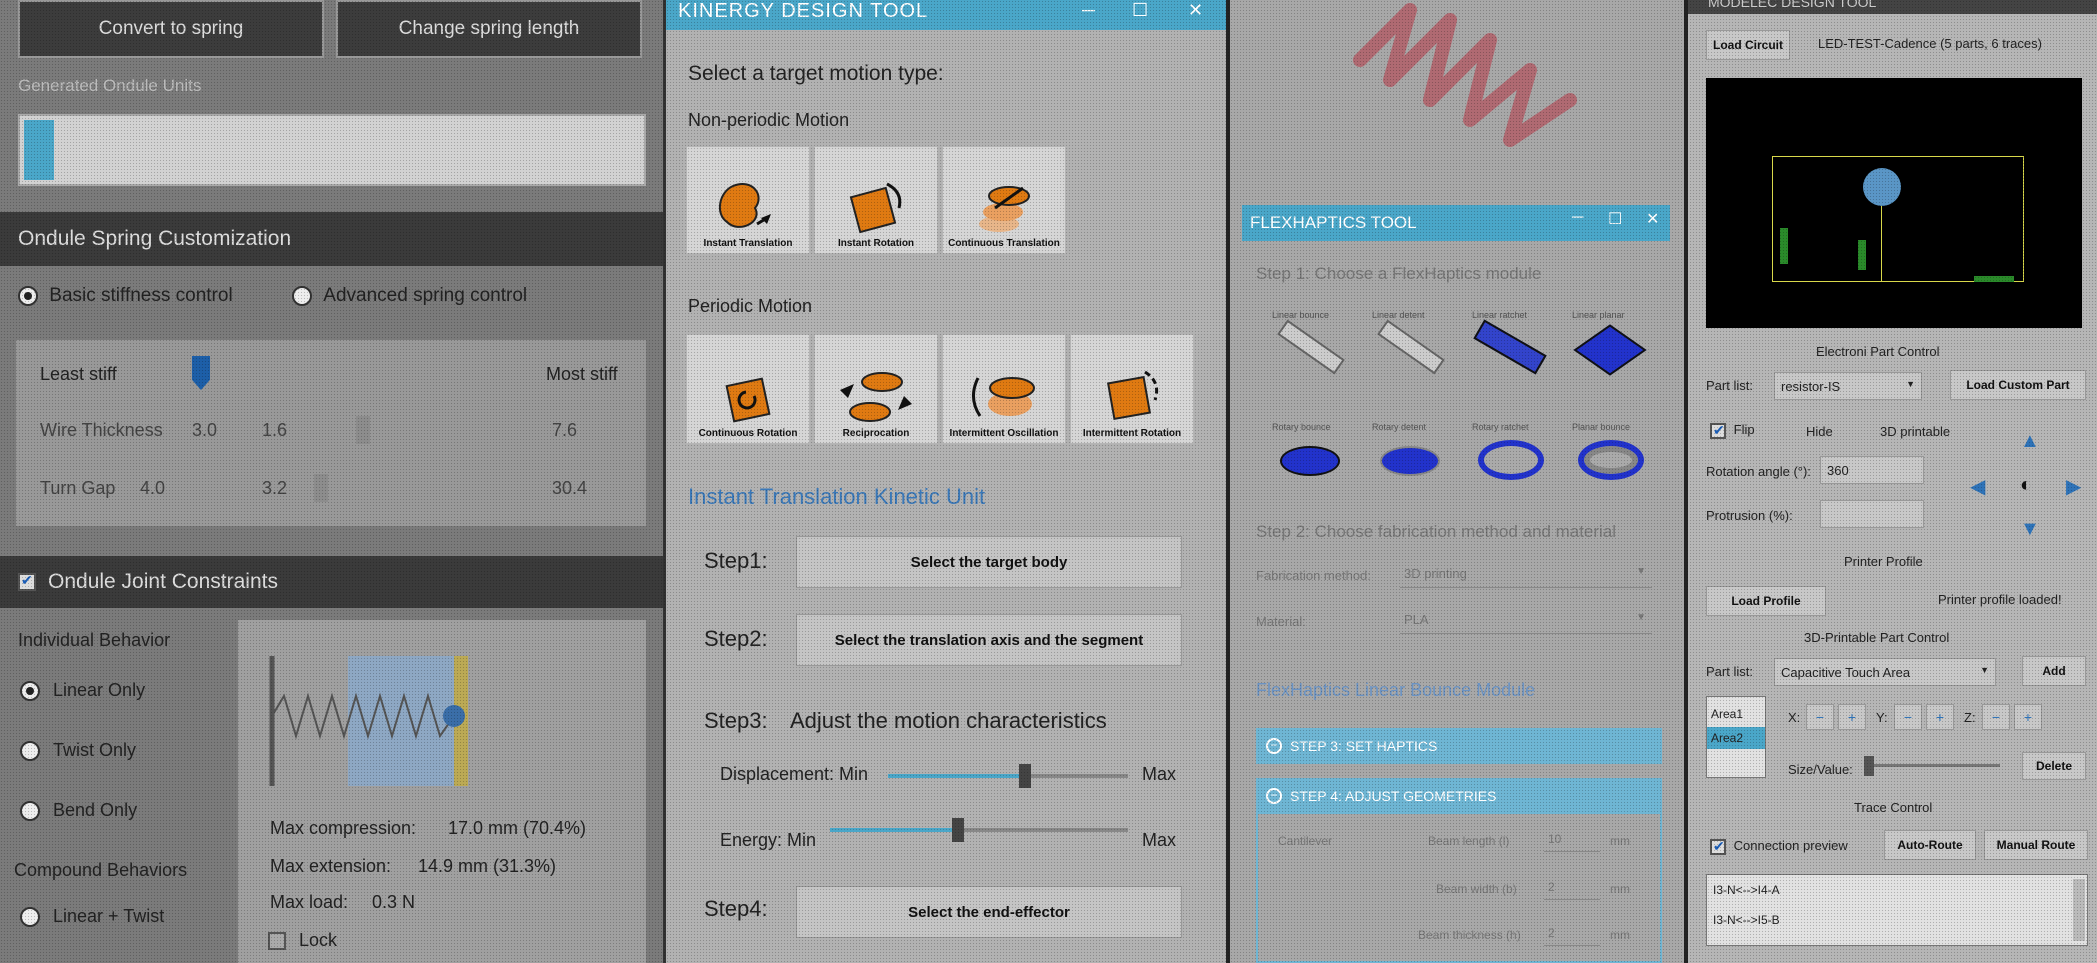 This screenshot has width=2097, height=963. I want to click on part-list2-select: Capacitive Touch Area ▼, so click(1885, 672).